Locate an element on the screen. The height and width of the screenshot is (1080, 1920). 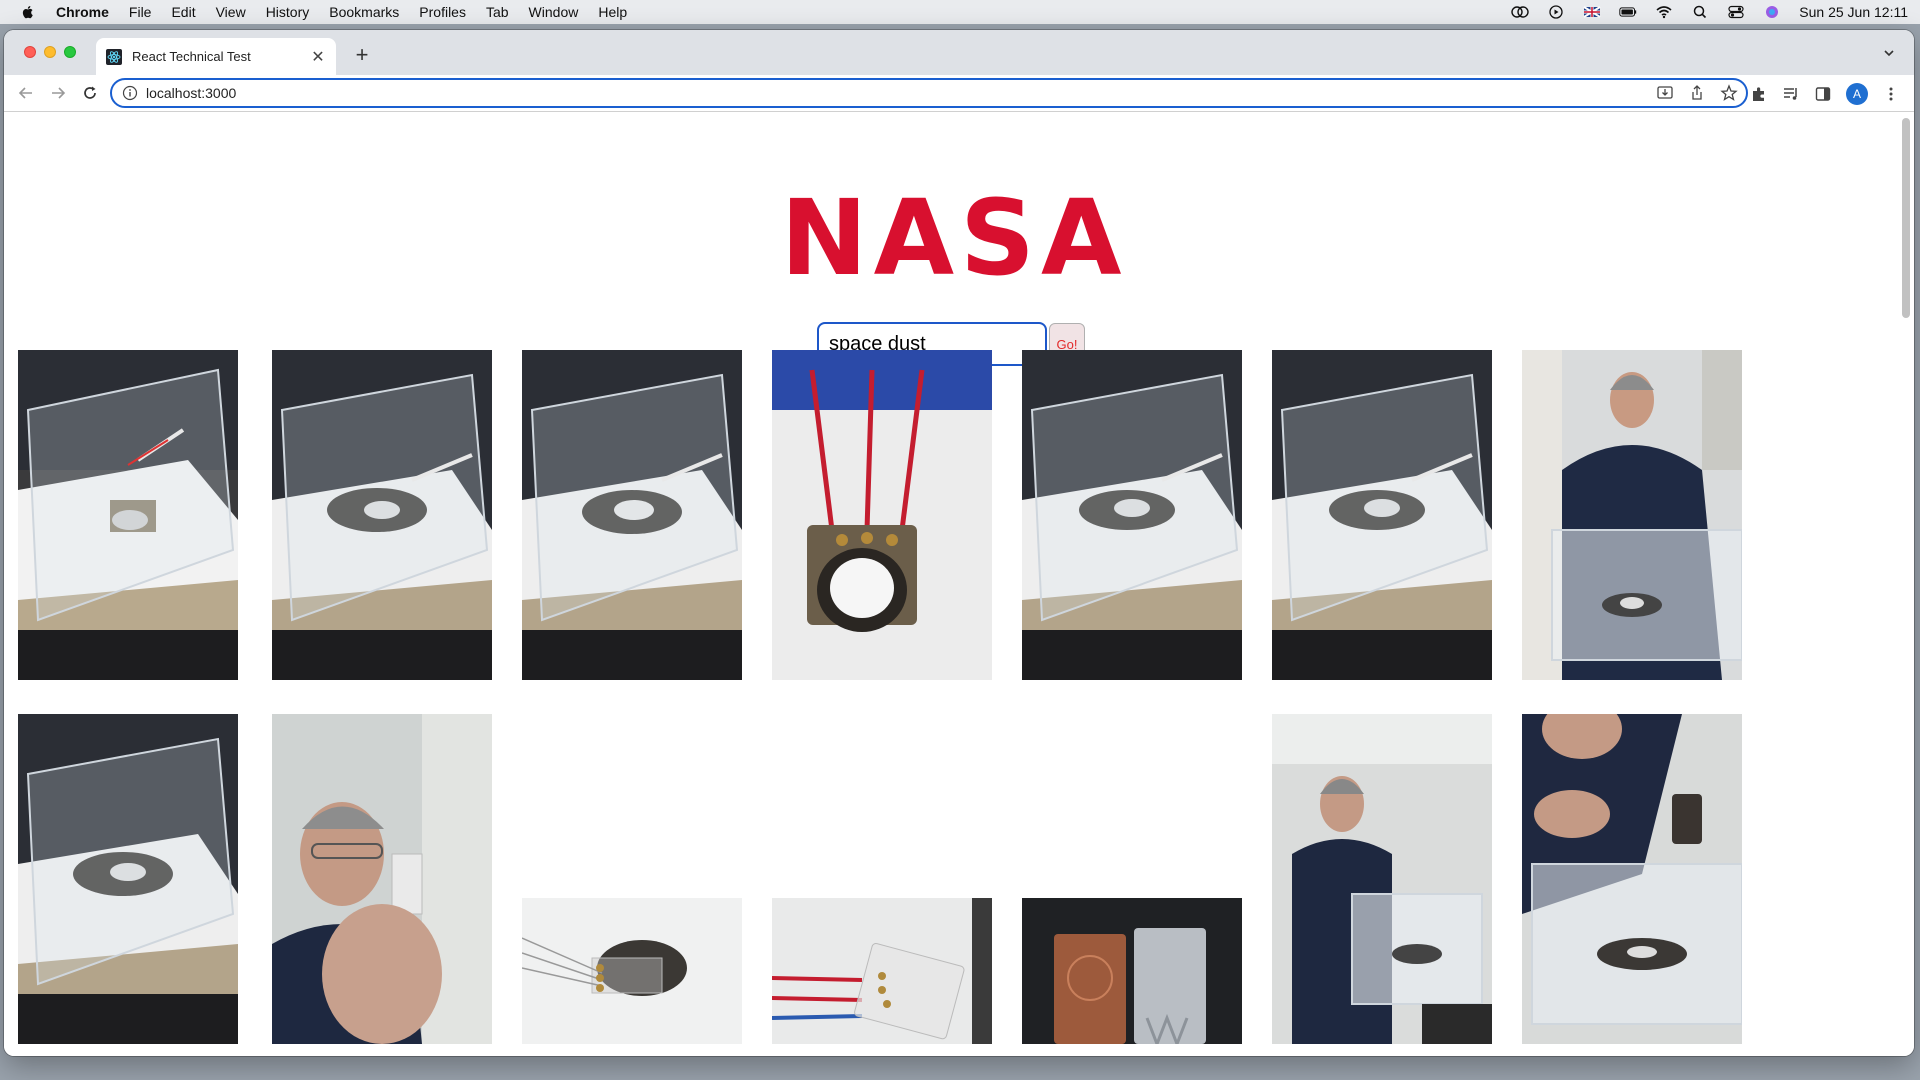
sensor-plate-image is located at coordinates (882, 515).